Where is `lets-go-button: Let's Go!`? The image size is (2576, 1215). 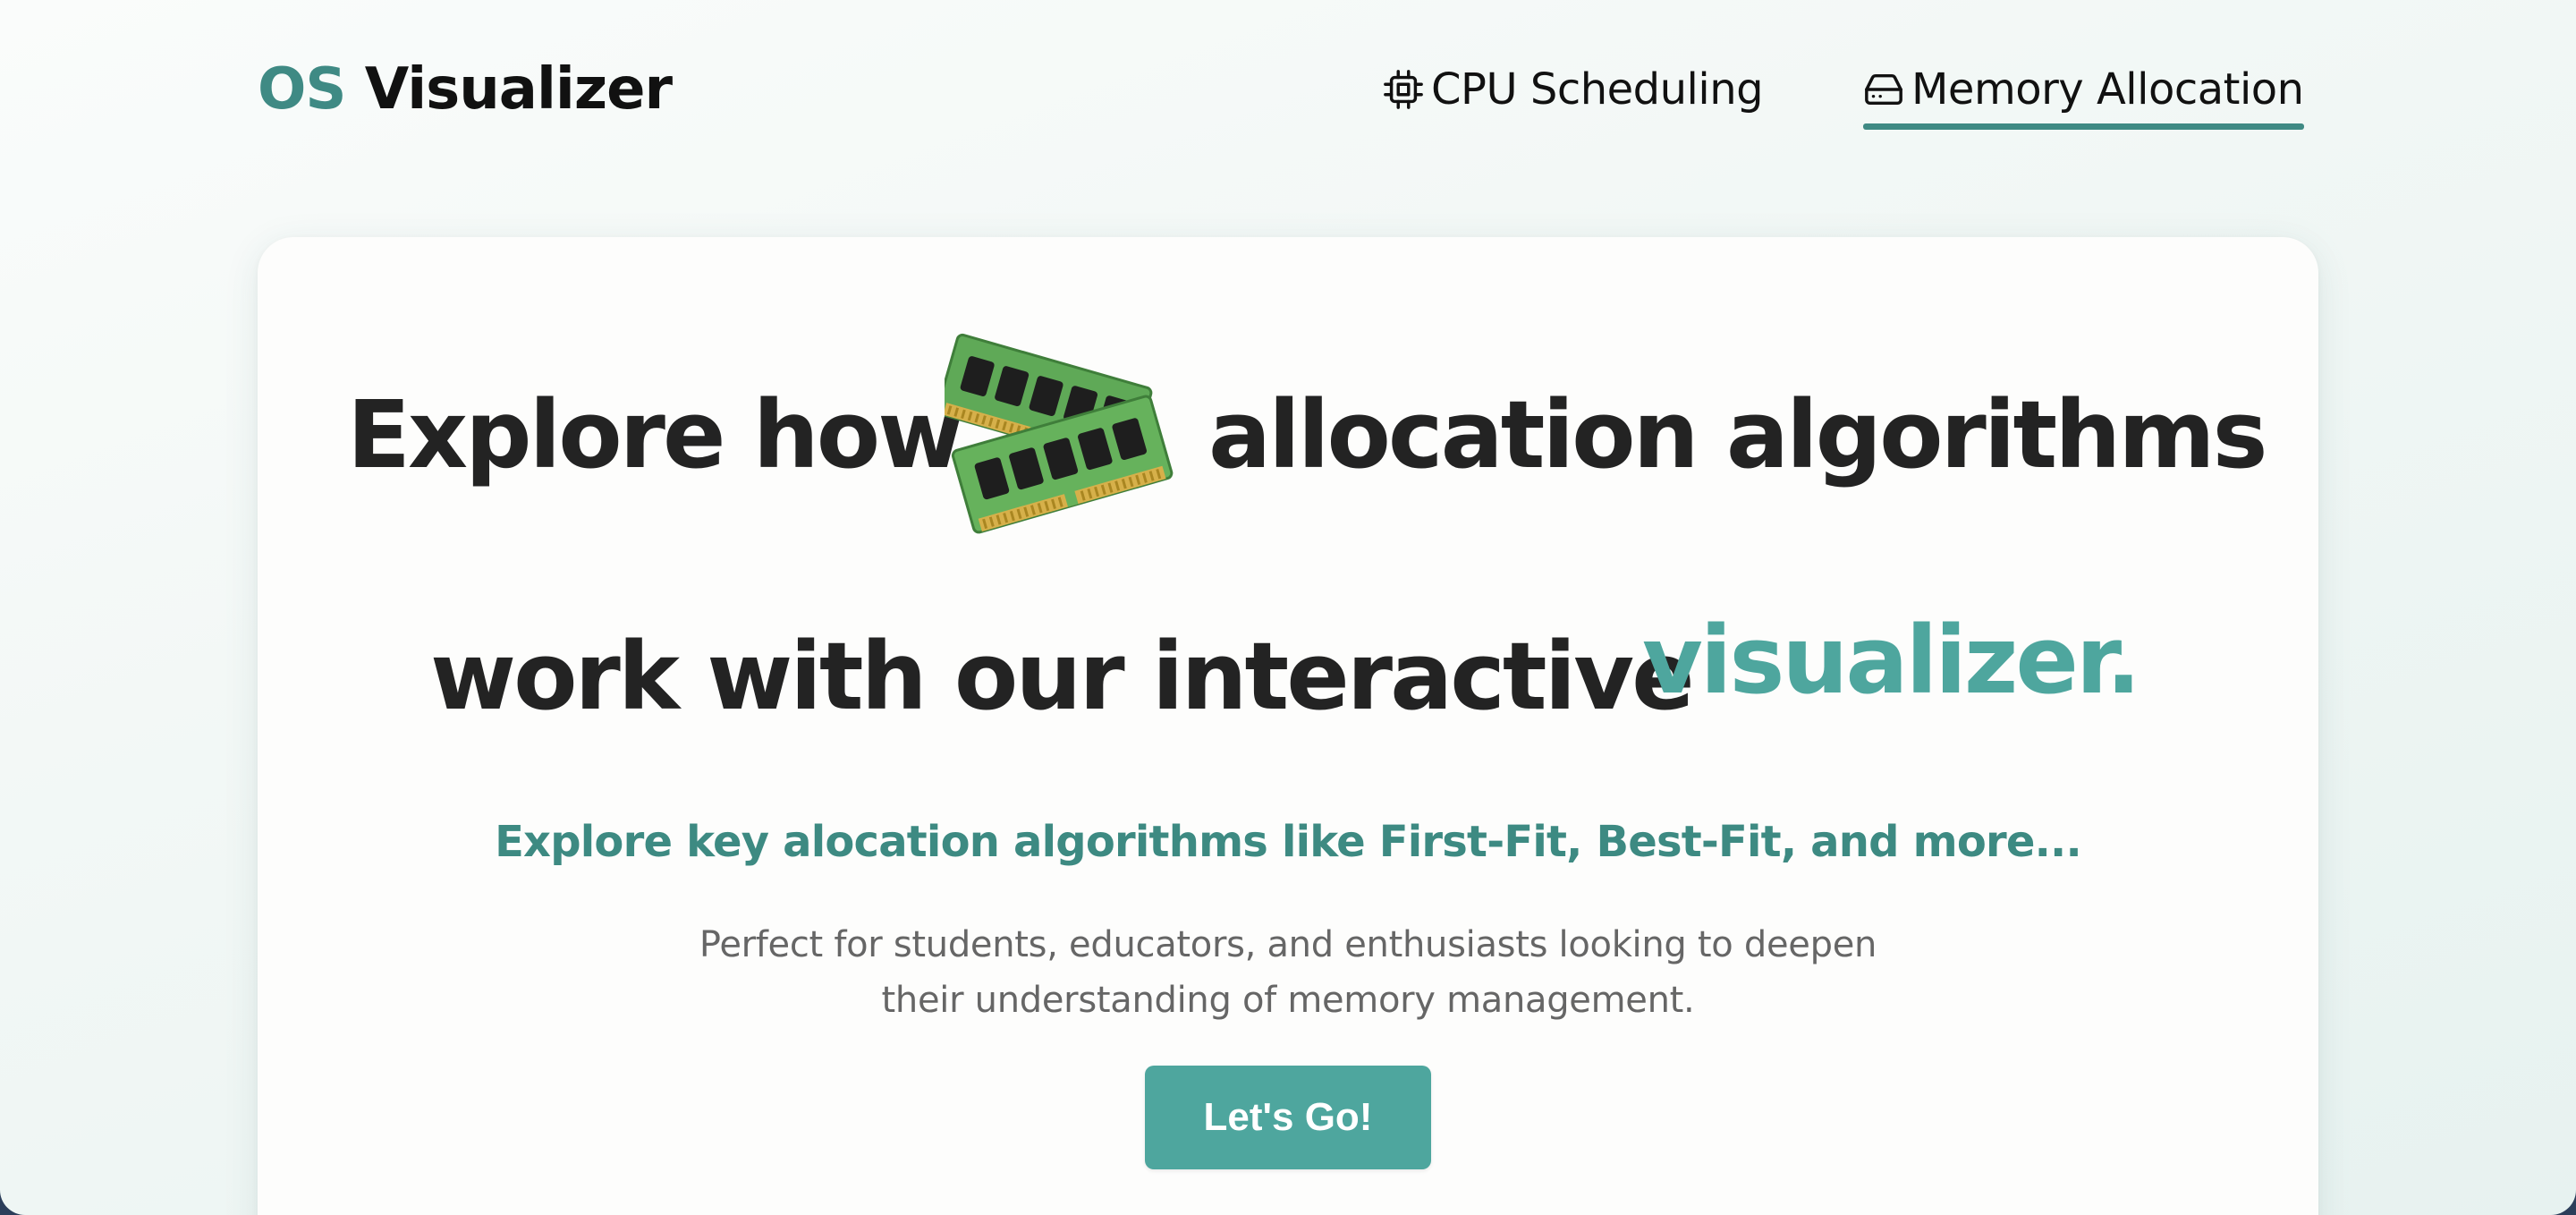 lets-go-button: Let's Go! is located at coordinates (1288, 1117).